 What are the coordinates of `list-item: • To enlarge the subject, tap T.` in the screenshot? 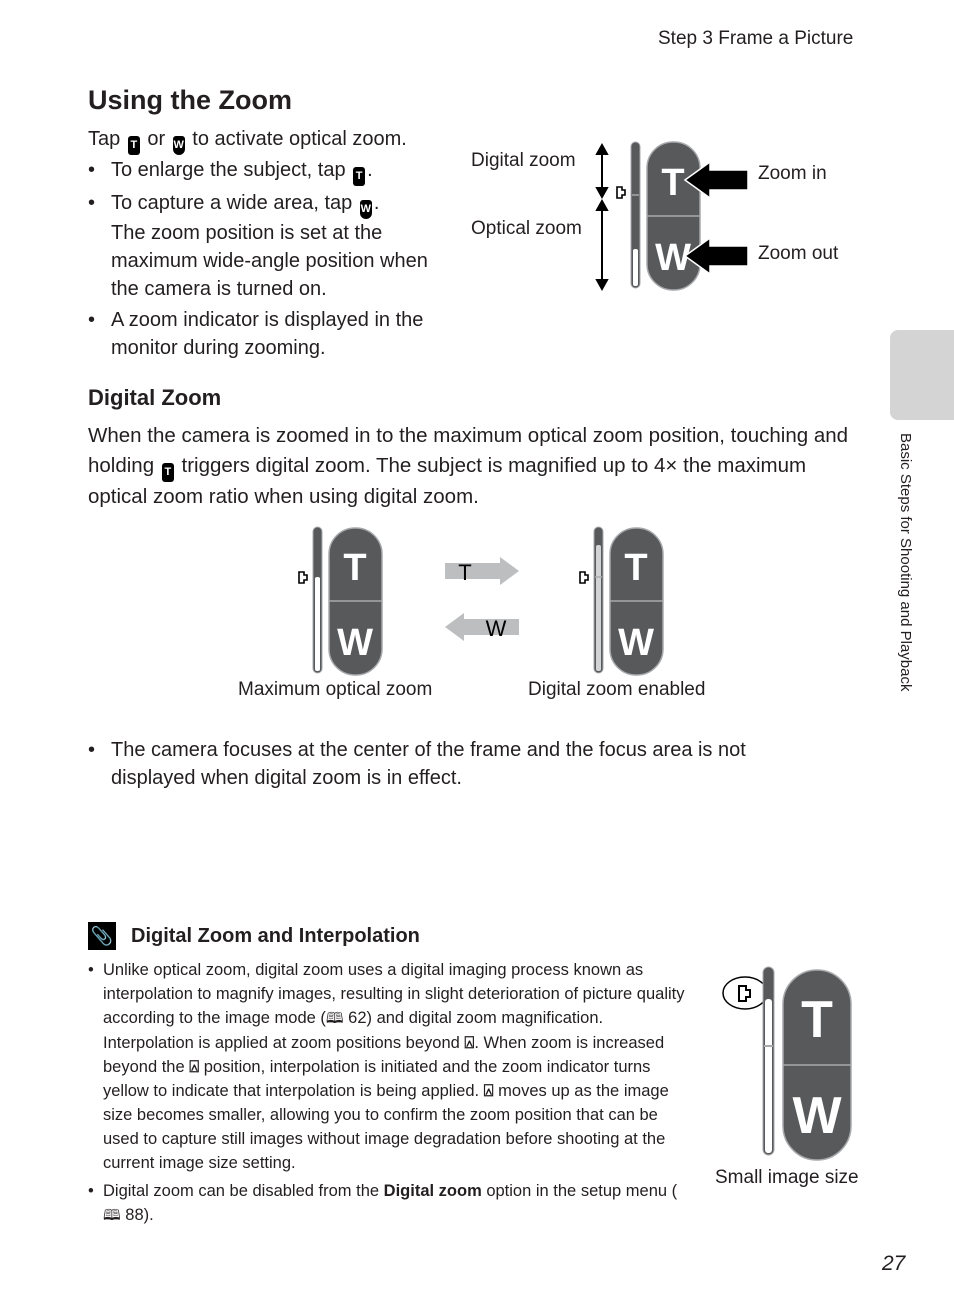 It's located at (273, 171).